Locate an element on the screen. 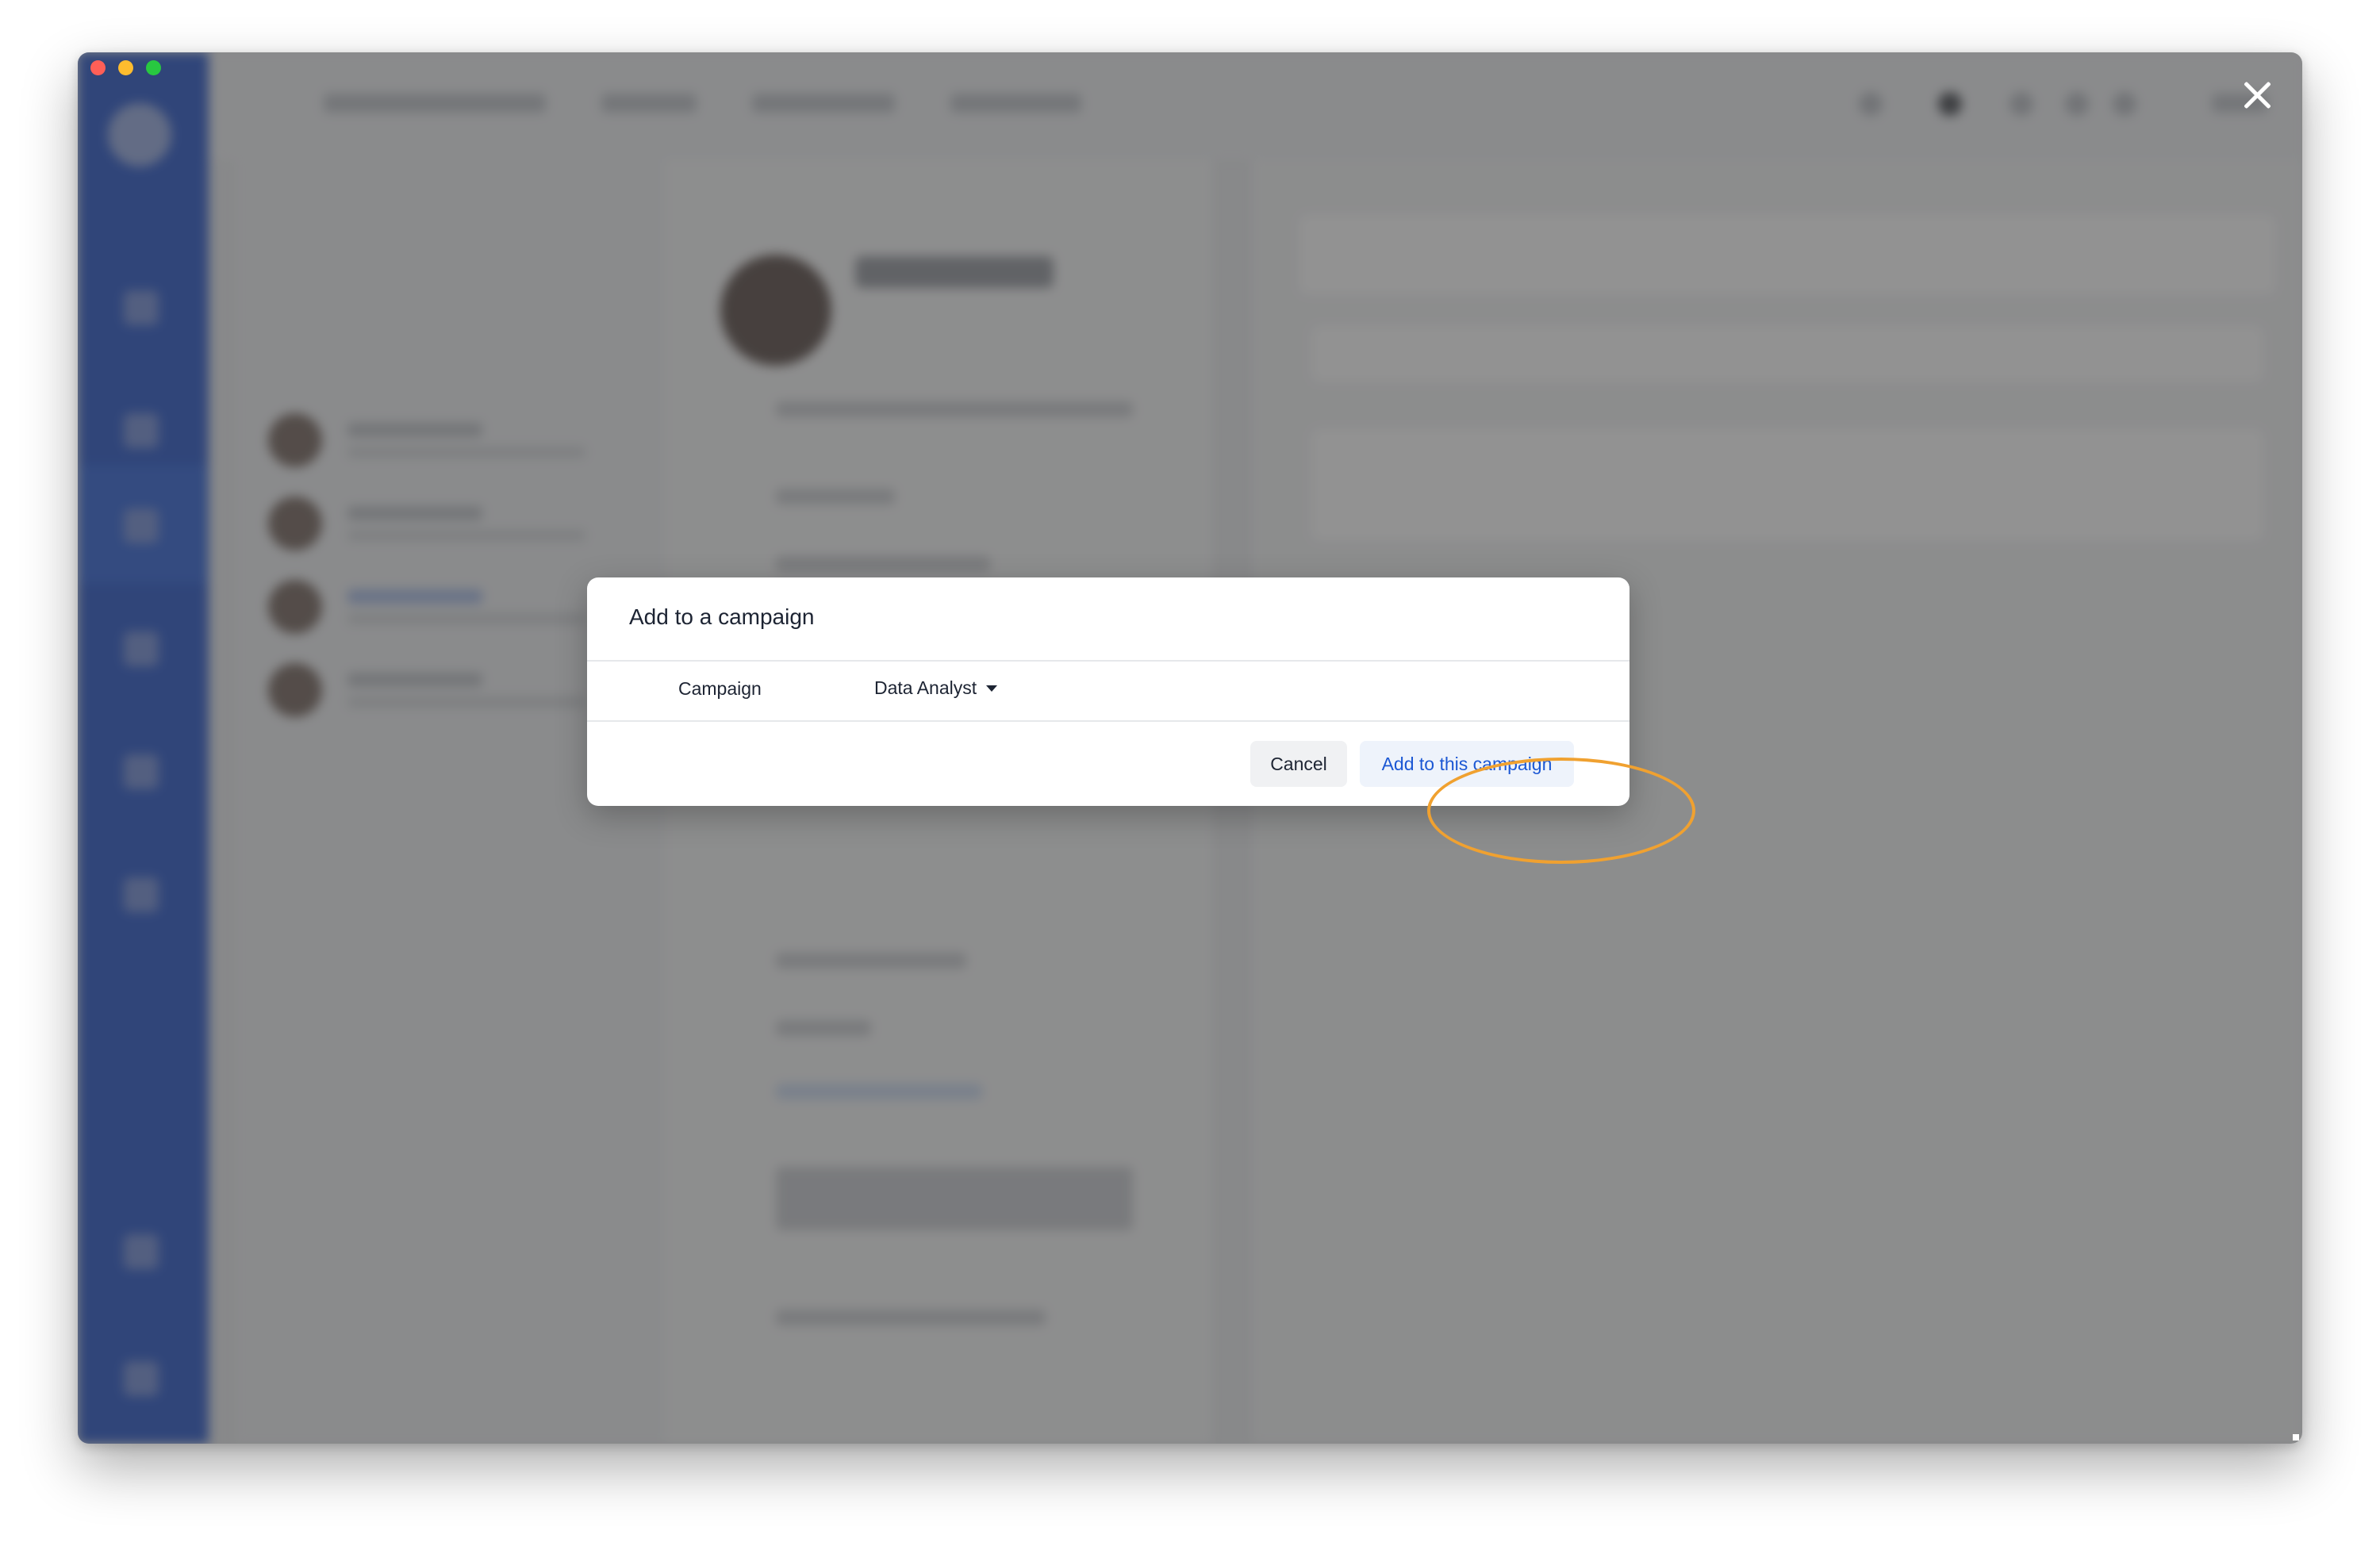  window-minimize-dot is located at coordinates (125, 67).